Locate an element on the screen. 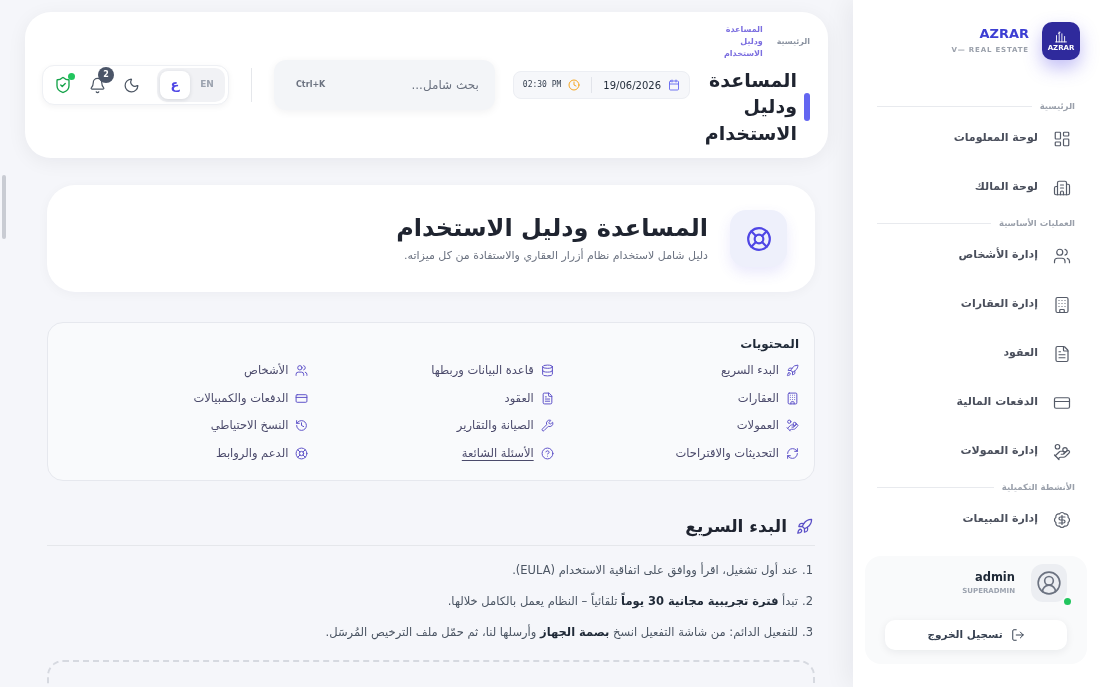 The width and height of the screenshot is (1100, 687). section-label: الأنشطة التكميلية is located at coordinates (1038, 487).